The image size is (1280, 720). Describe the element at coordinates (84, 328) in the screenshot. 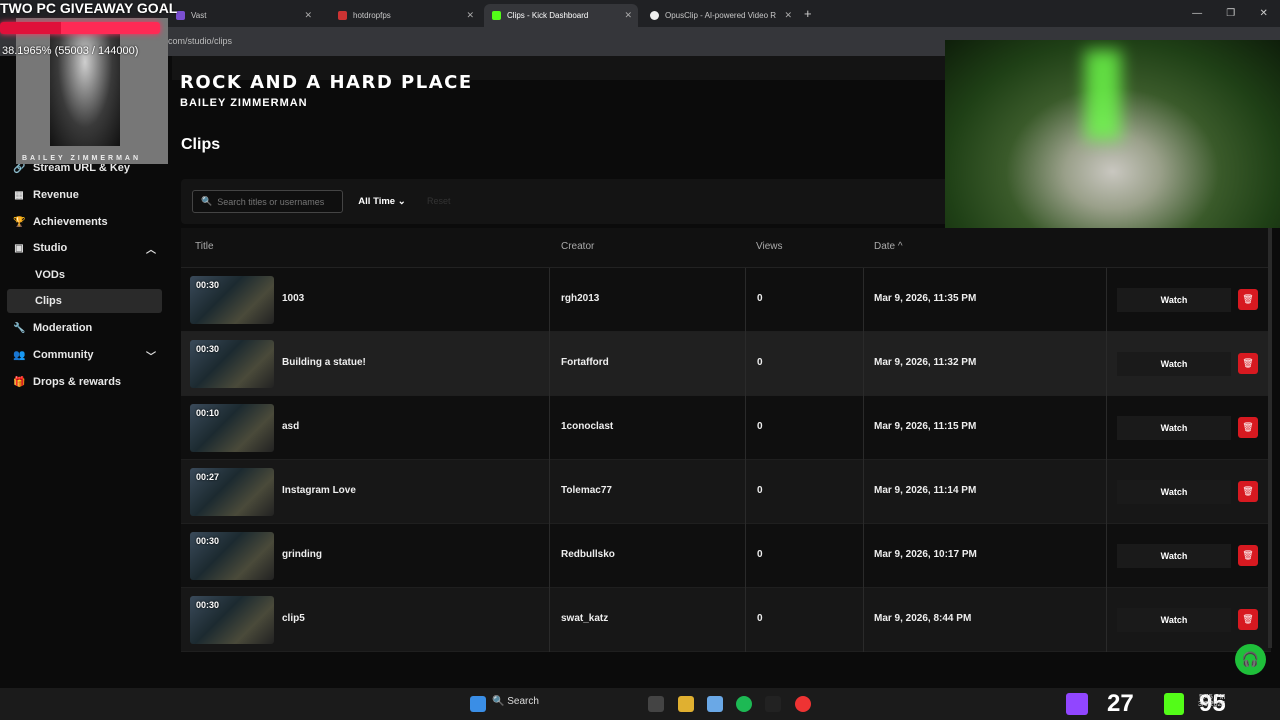

I see `sidebar-item-moderation: 🔧 Moderation` at that location.